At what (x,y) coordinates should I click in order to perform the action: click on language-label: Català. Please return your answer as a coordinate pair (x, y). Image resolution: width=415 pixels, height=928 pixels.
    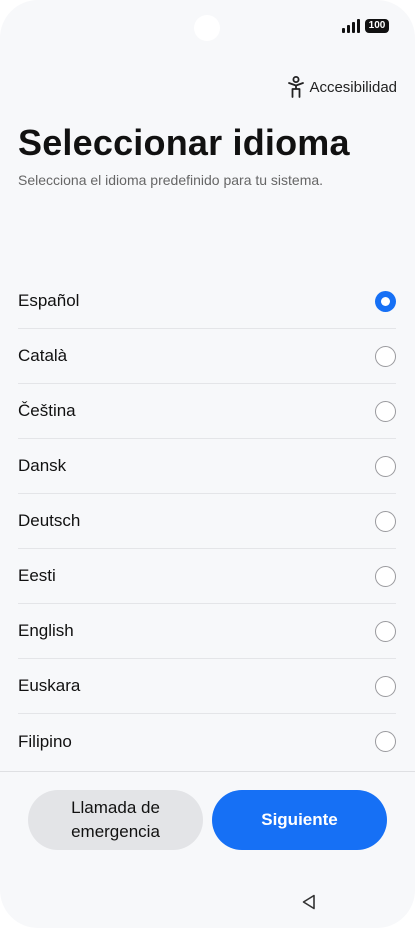
    Looking at the image, I should click on (43, 355).